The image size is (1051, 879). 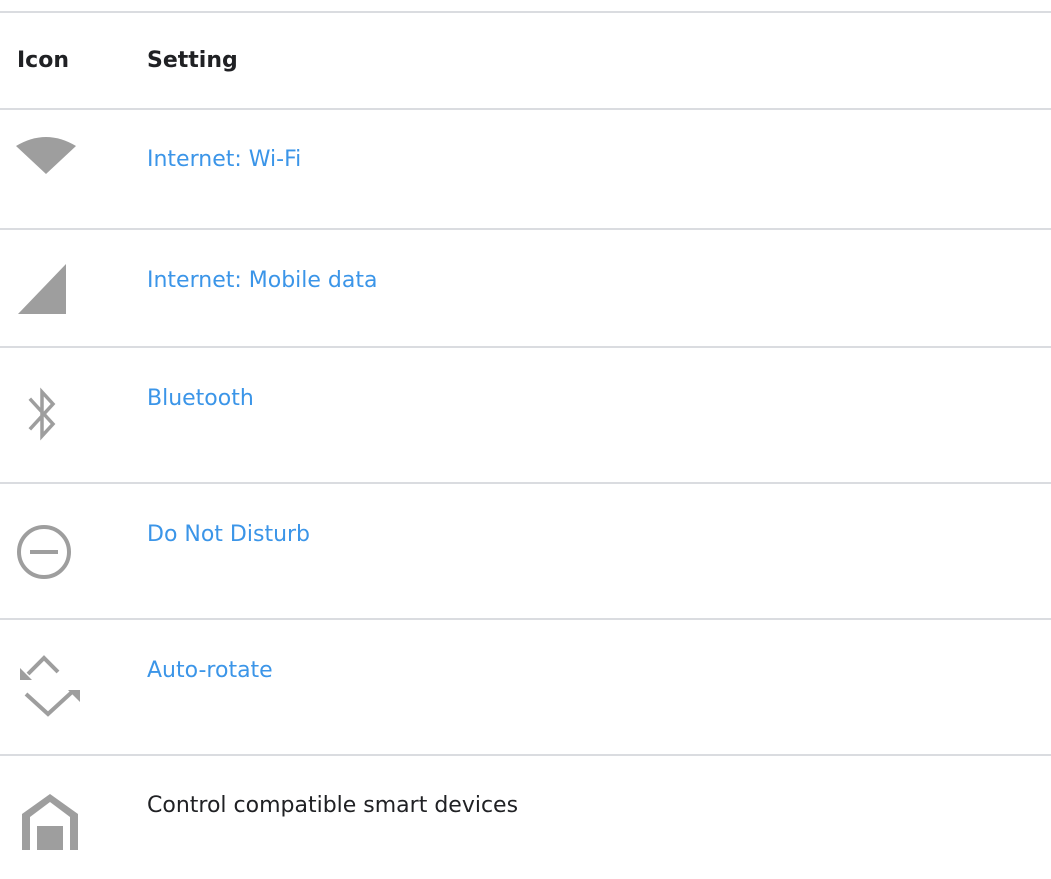 What do you see at coordinates (525, 169) in the screenshot?
I see `table-row: Internet: Wi-Fi` at bounding box center [525, 169].